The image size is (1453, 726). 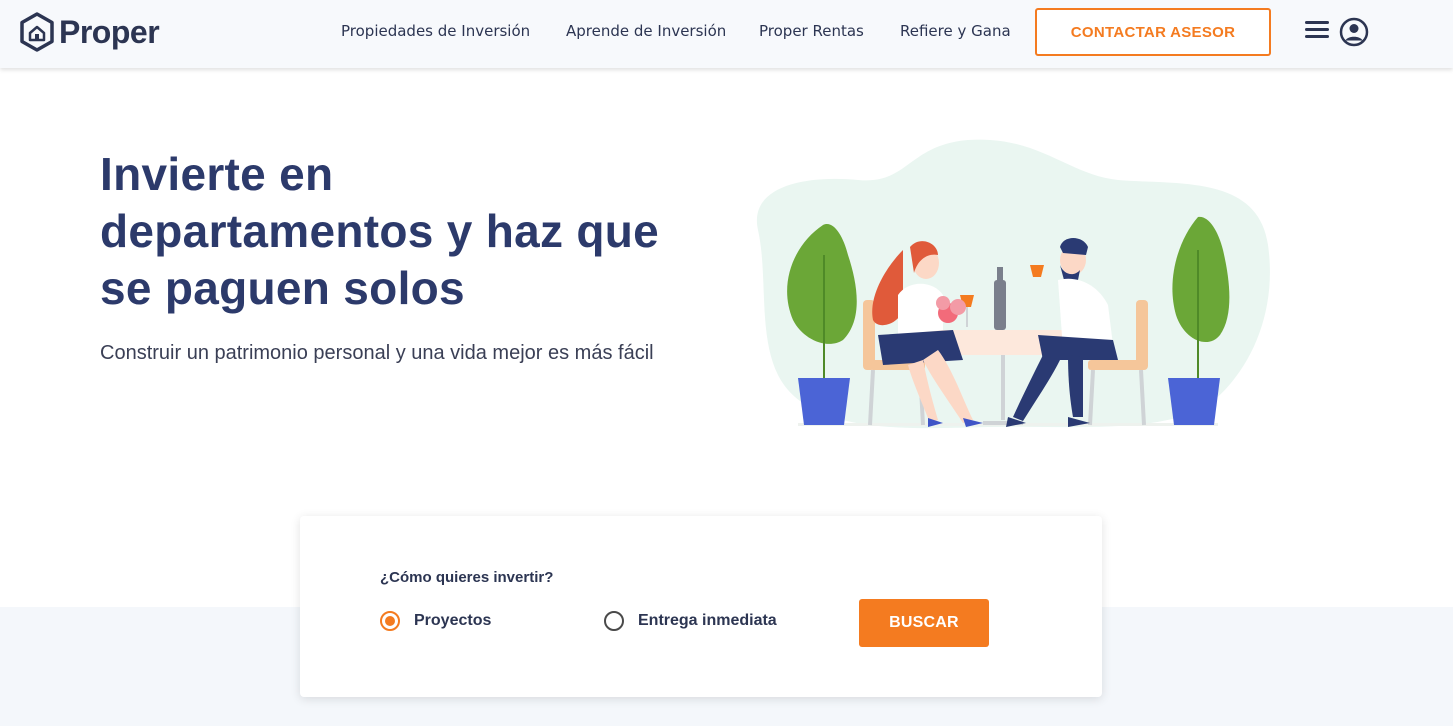 What do you see at coordinates (1153, 32) in the screenshot?
I see `contact-advisor-button: CONTACTAR ASESOR` at bounding box center [1153, 32].